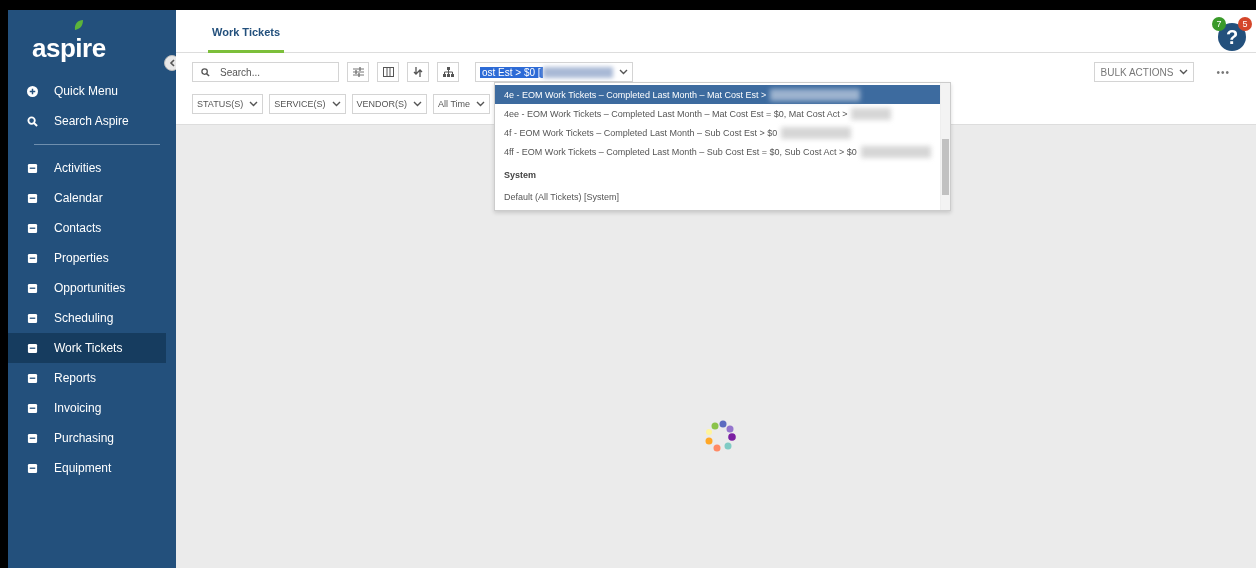  What do you see at coordinates (87, 168) in the screenshot?
I see `sidebar-item: Activities` at bounding box center [87, 168].